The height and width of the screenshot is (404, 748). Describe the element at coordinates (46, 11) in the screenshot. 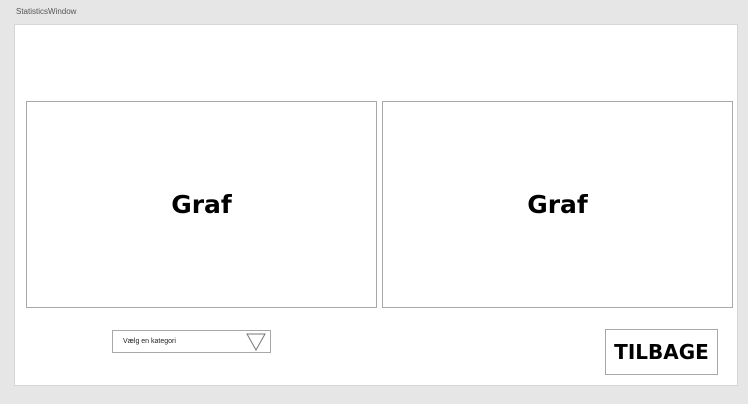

I see `window-title: StatisticsWindow` at that location.